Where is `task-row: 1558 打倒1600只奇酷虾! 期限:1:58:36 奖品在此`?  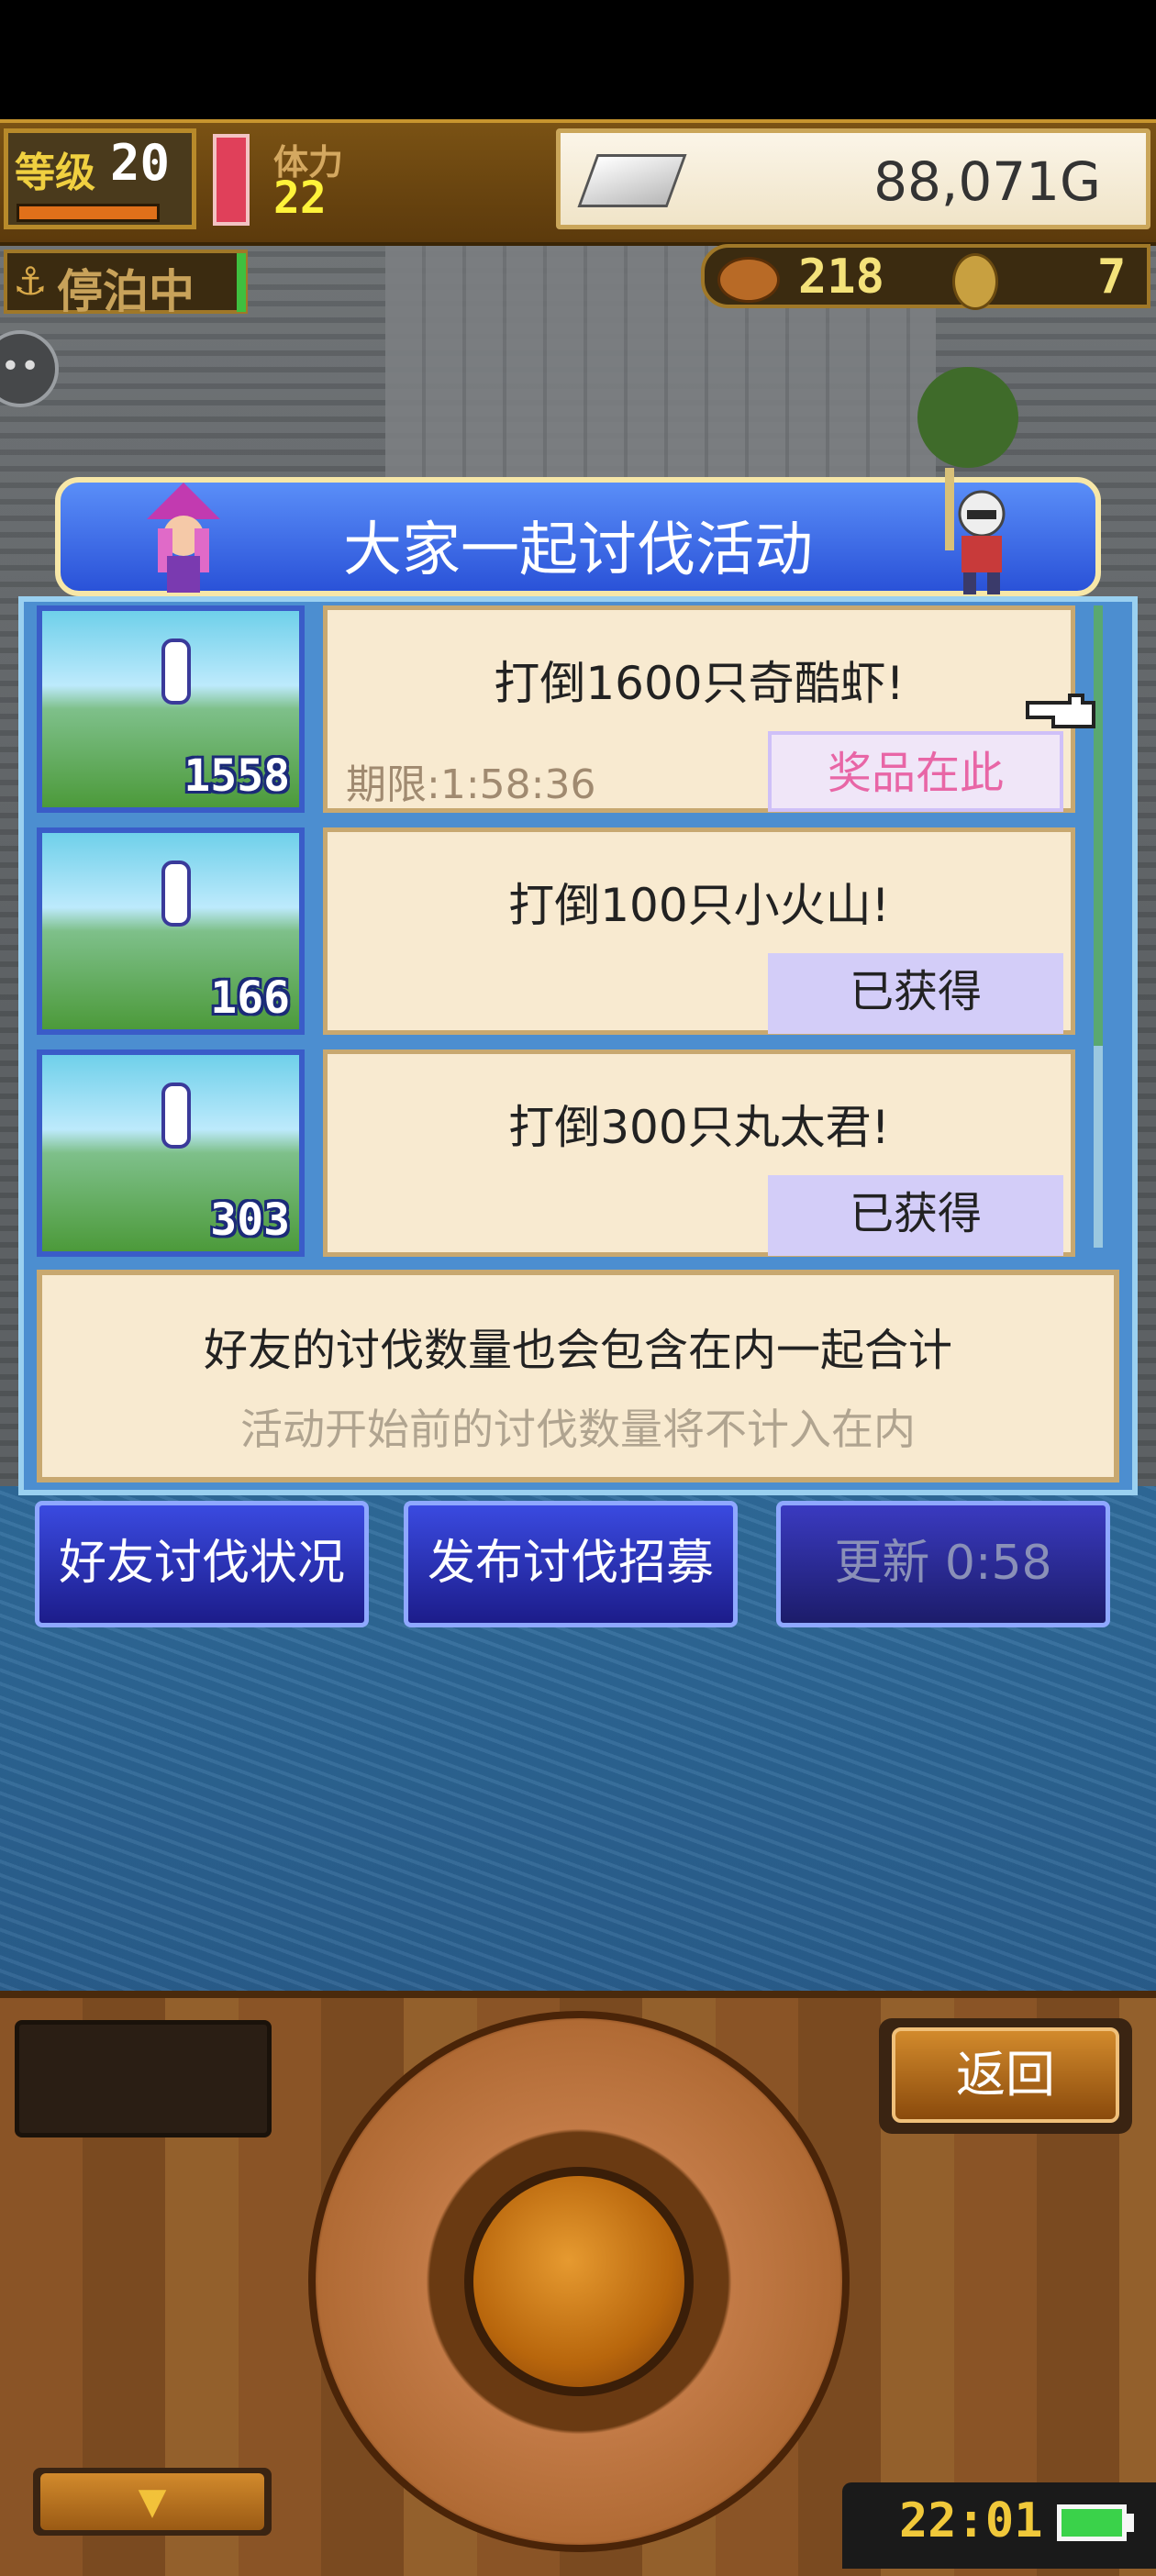 task-row: 1558 打倒1600只奇酷虾! 期限:1:58:36 奖品在此 is located at coordinates (556, 710).